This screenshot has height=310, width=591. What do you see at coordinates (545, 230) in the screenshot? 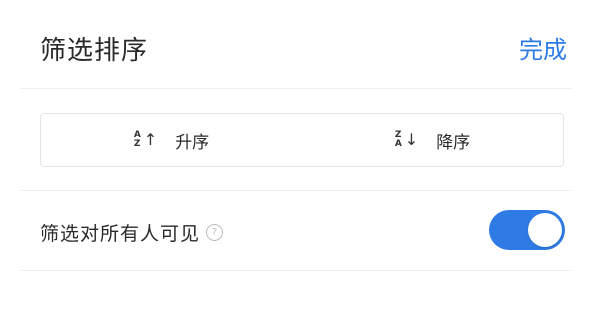
I see `toggle-knob` at bounding box center [545, 230].